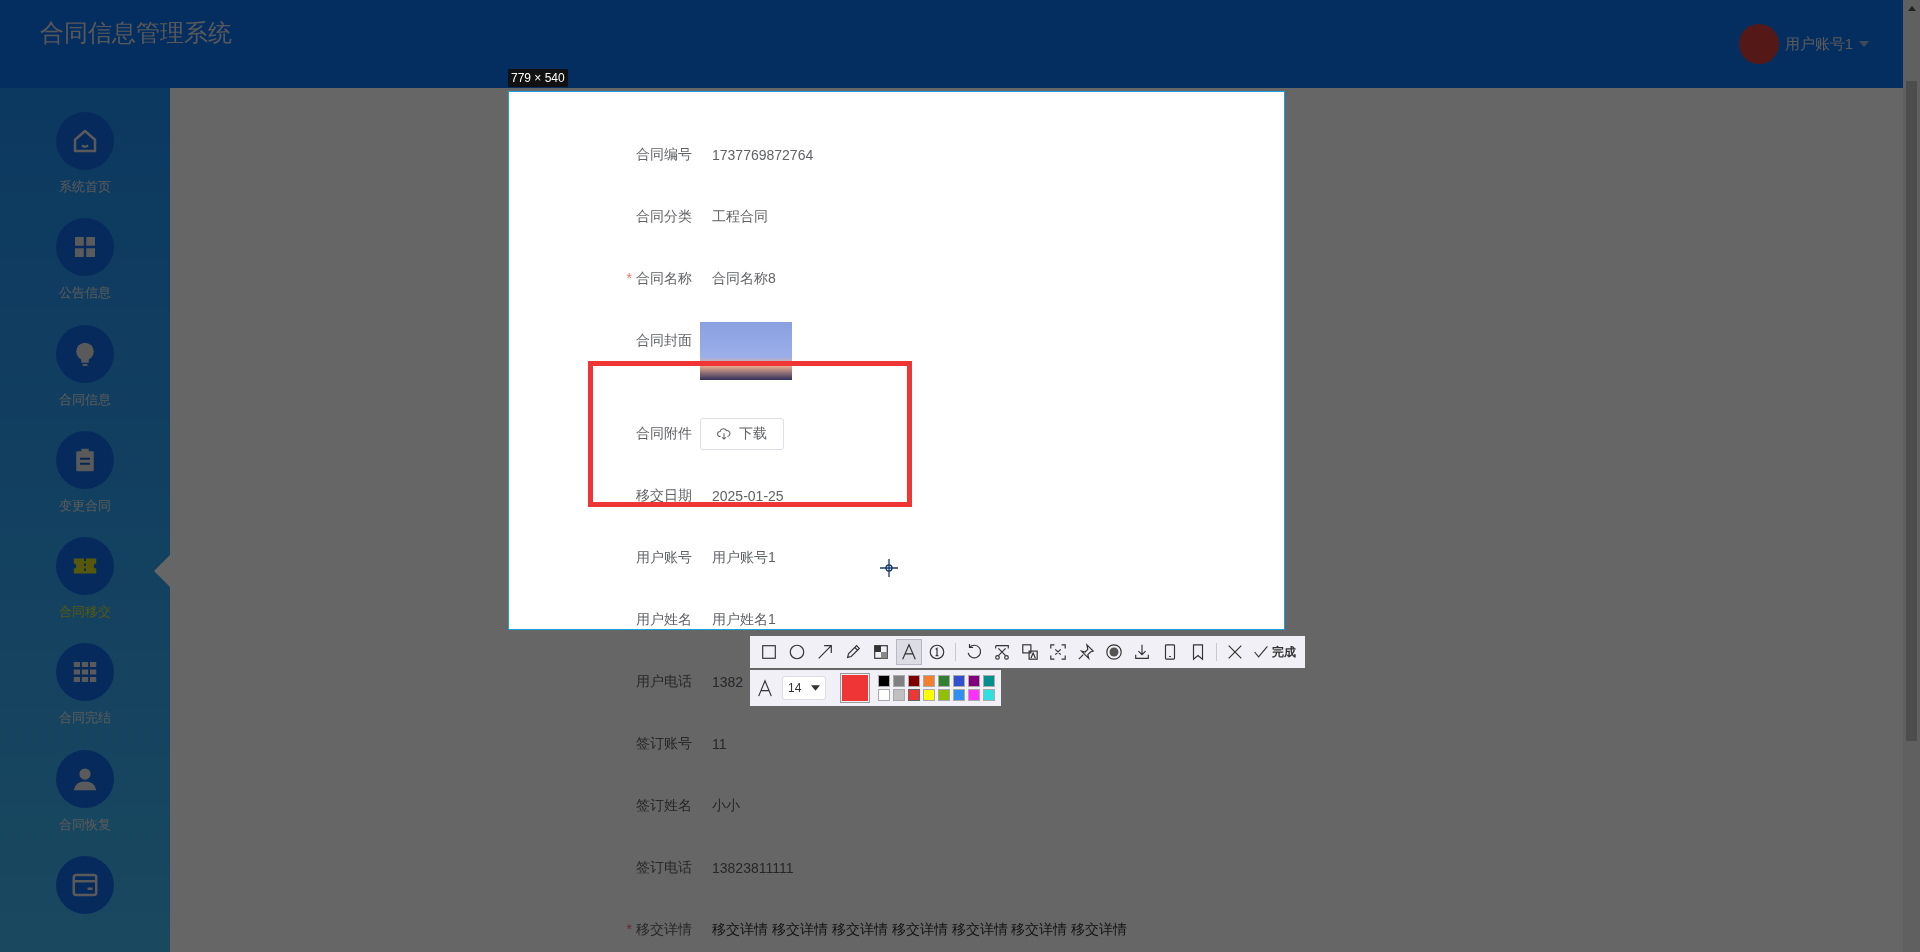  I want to click on field-label: 合同编号, so click(664, 155).